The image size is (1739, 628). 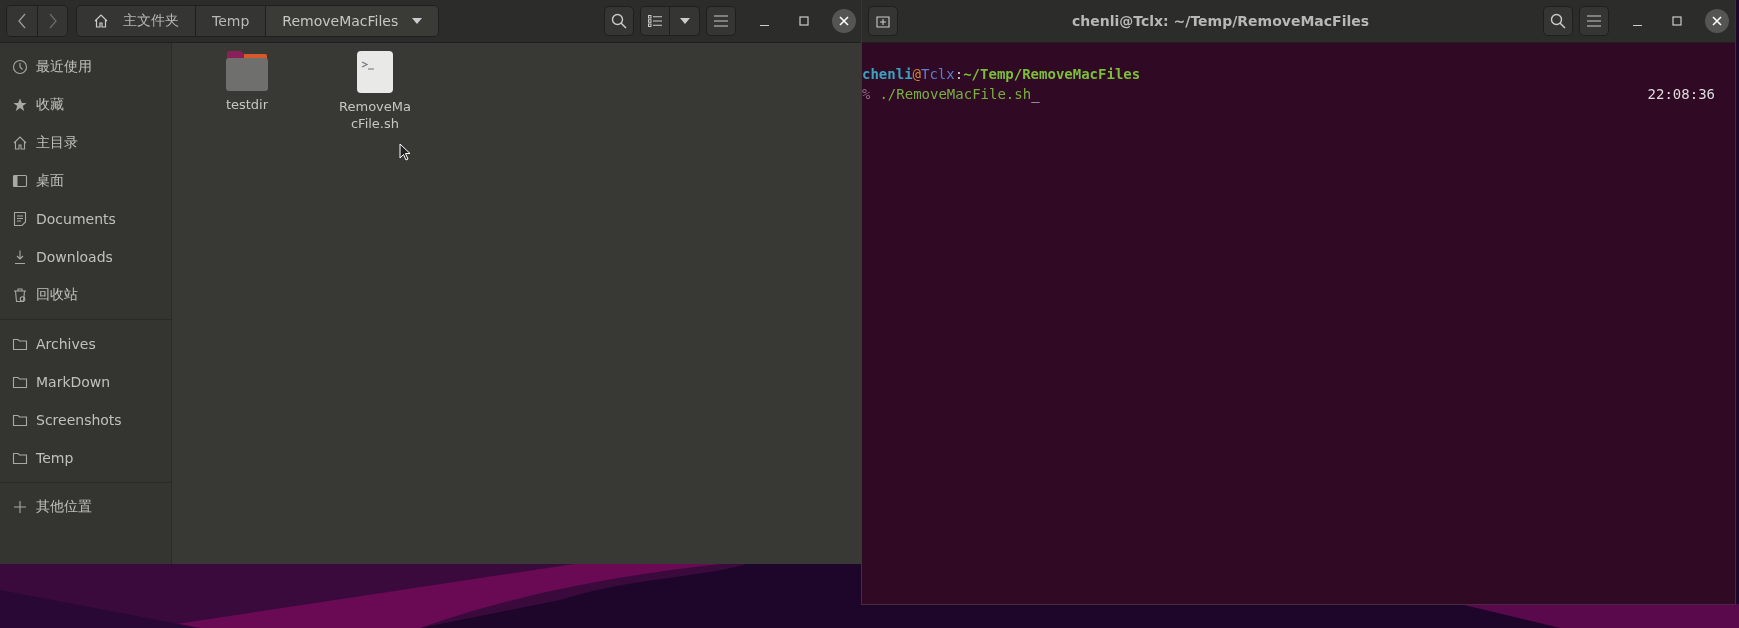 I want to click on desktop-icon, so click(x=20, y=181).